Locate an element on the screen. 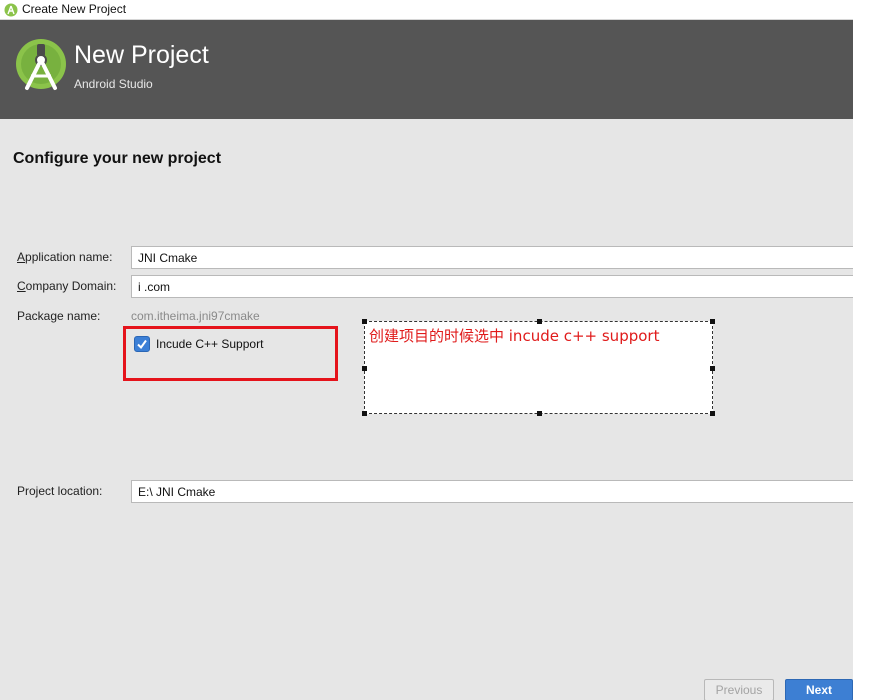 The image size is (880, 700). title-bar: Create New Project is located at coordinates (426, 10).